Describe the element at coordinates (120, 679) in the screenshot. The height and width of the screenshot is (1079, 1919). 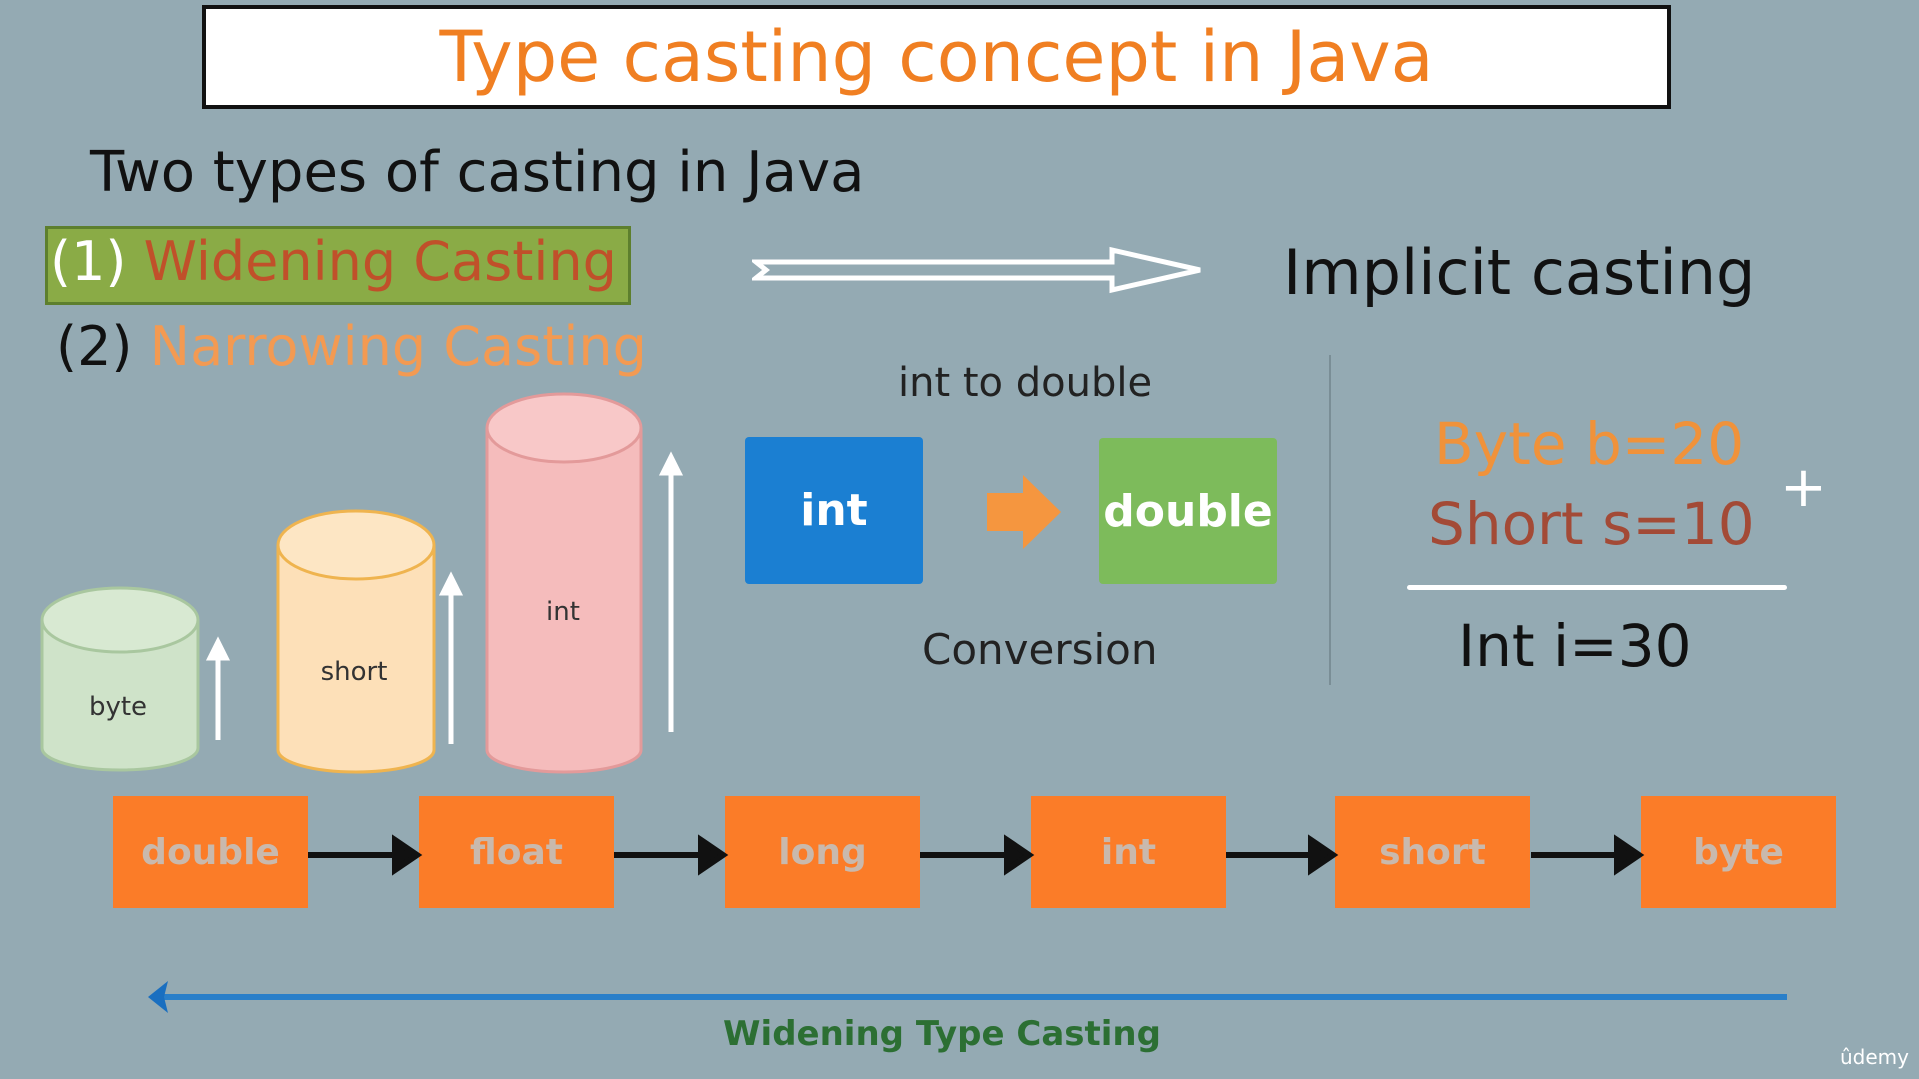
I see `cylinder-byte: byte` at that location.